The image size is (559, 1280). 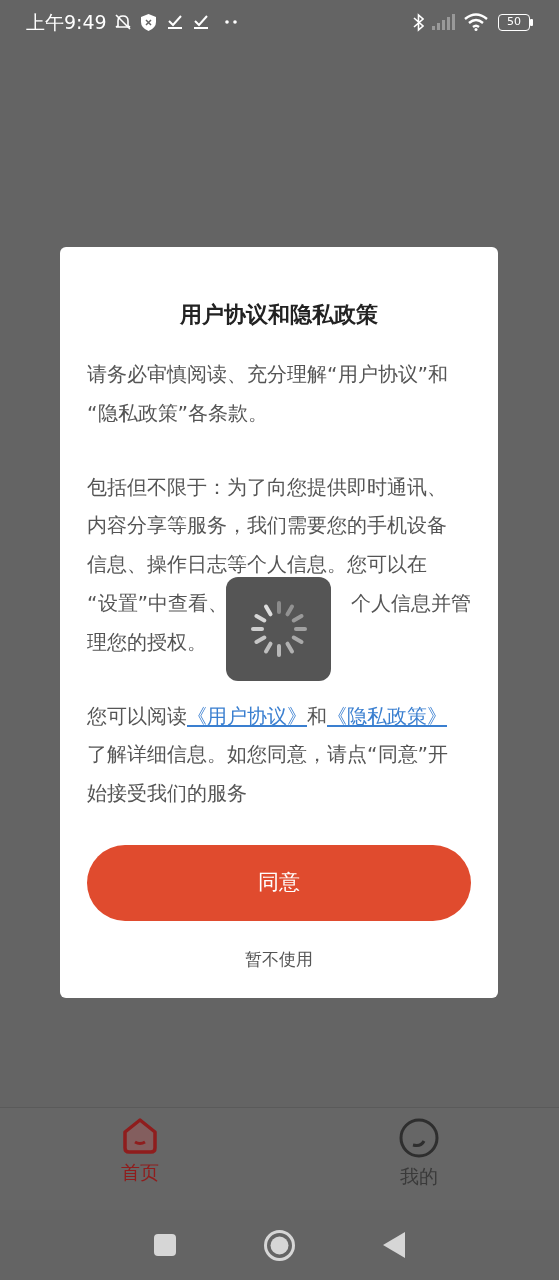 I want to click on policy-text: 个人信息并管, so click(x=411, y=603).